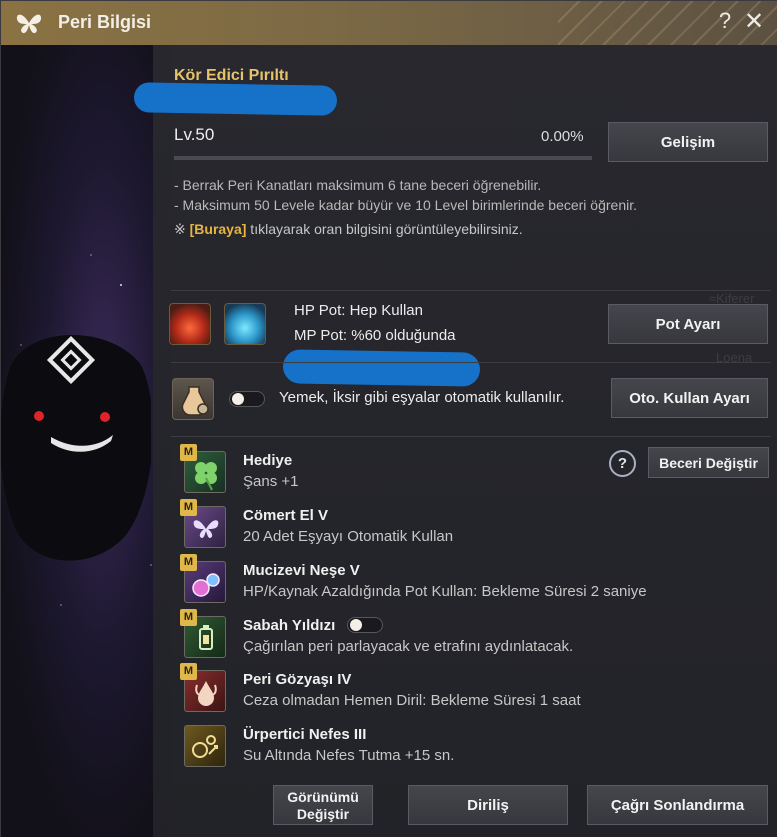  What do you see at coordinates (105, 22) in the screenshot?
I see `window-title: Peri Bilgisi` at bounding box center [105, 22].